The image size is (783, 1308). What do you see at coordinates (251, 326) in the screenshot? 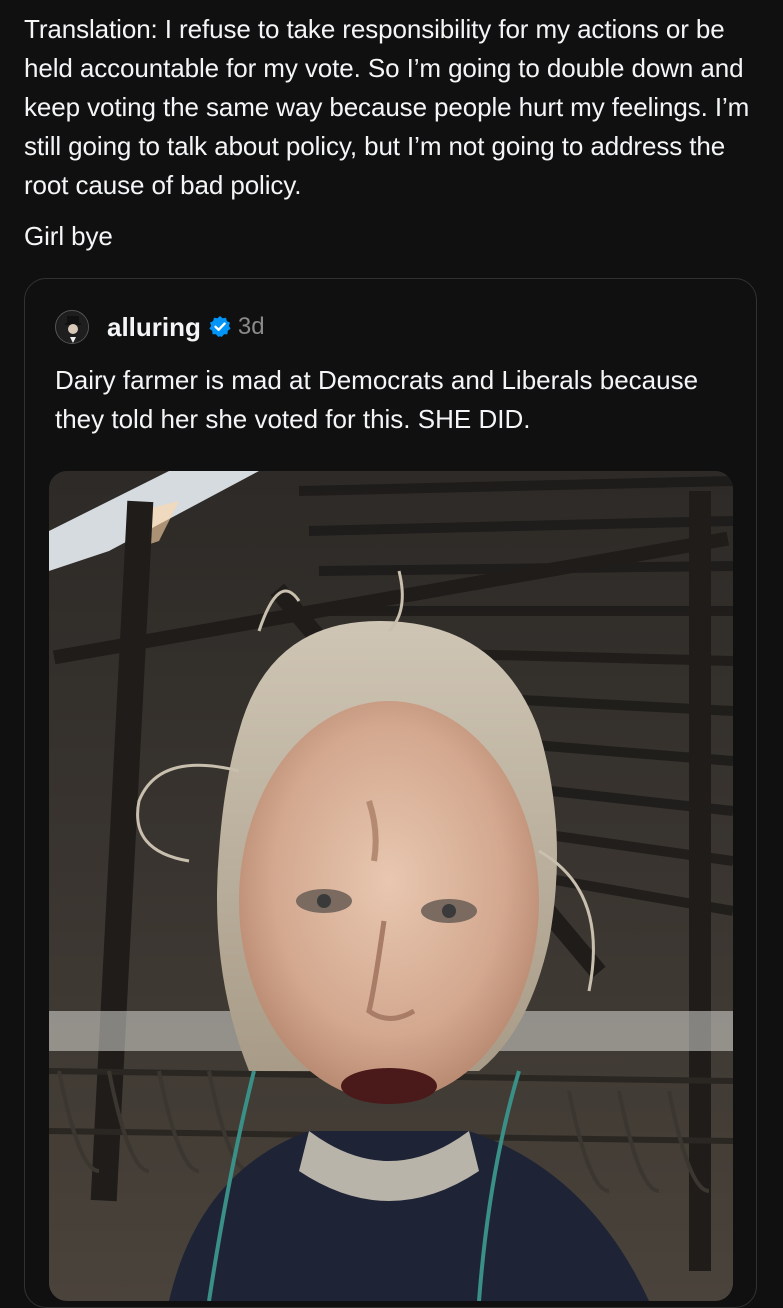
I see `post-timestamp: 3d` at bounding box center [251, 326].